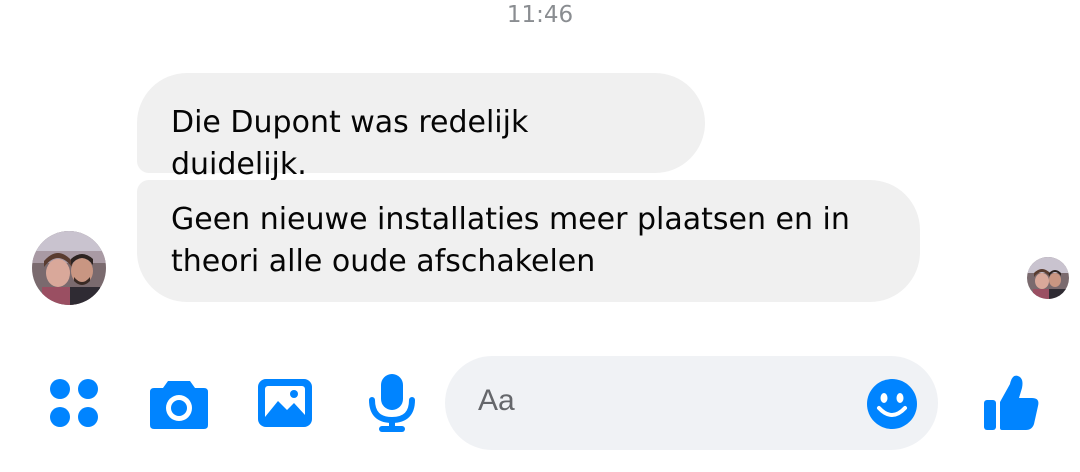 The height and width of the screenshot is (472, 1080). Describe the element at coordinates (892, 404) in the screenshot. I see `emoji-icon` at that location.